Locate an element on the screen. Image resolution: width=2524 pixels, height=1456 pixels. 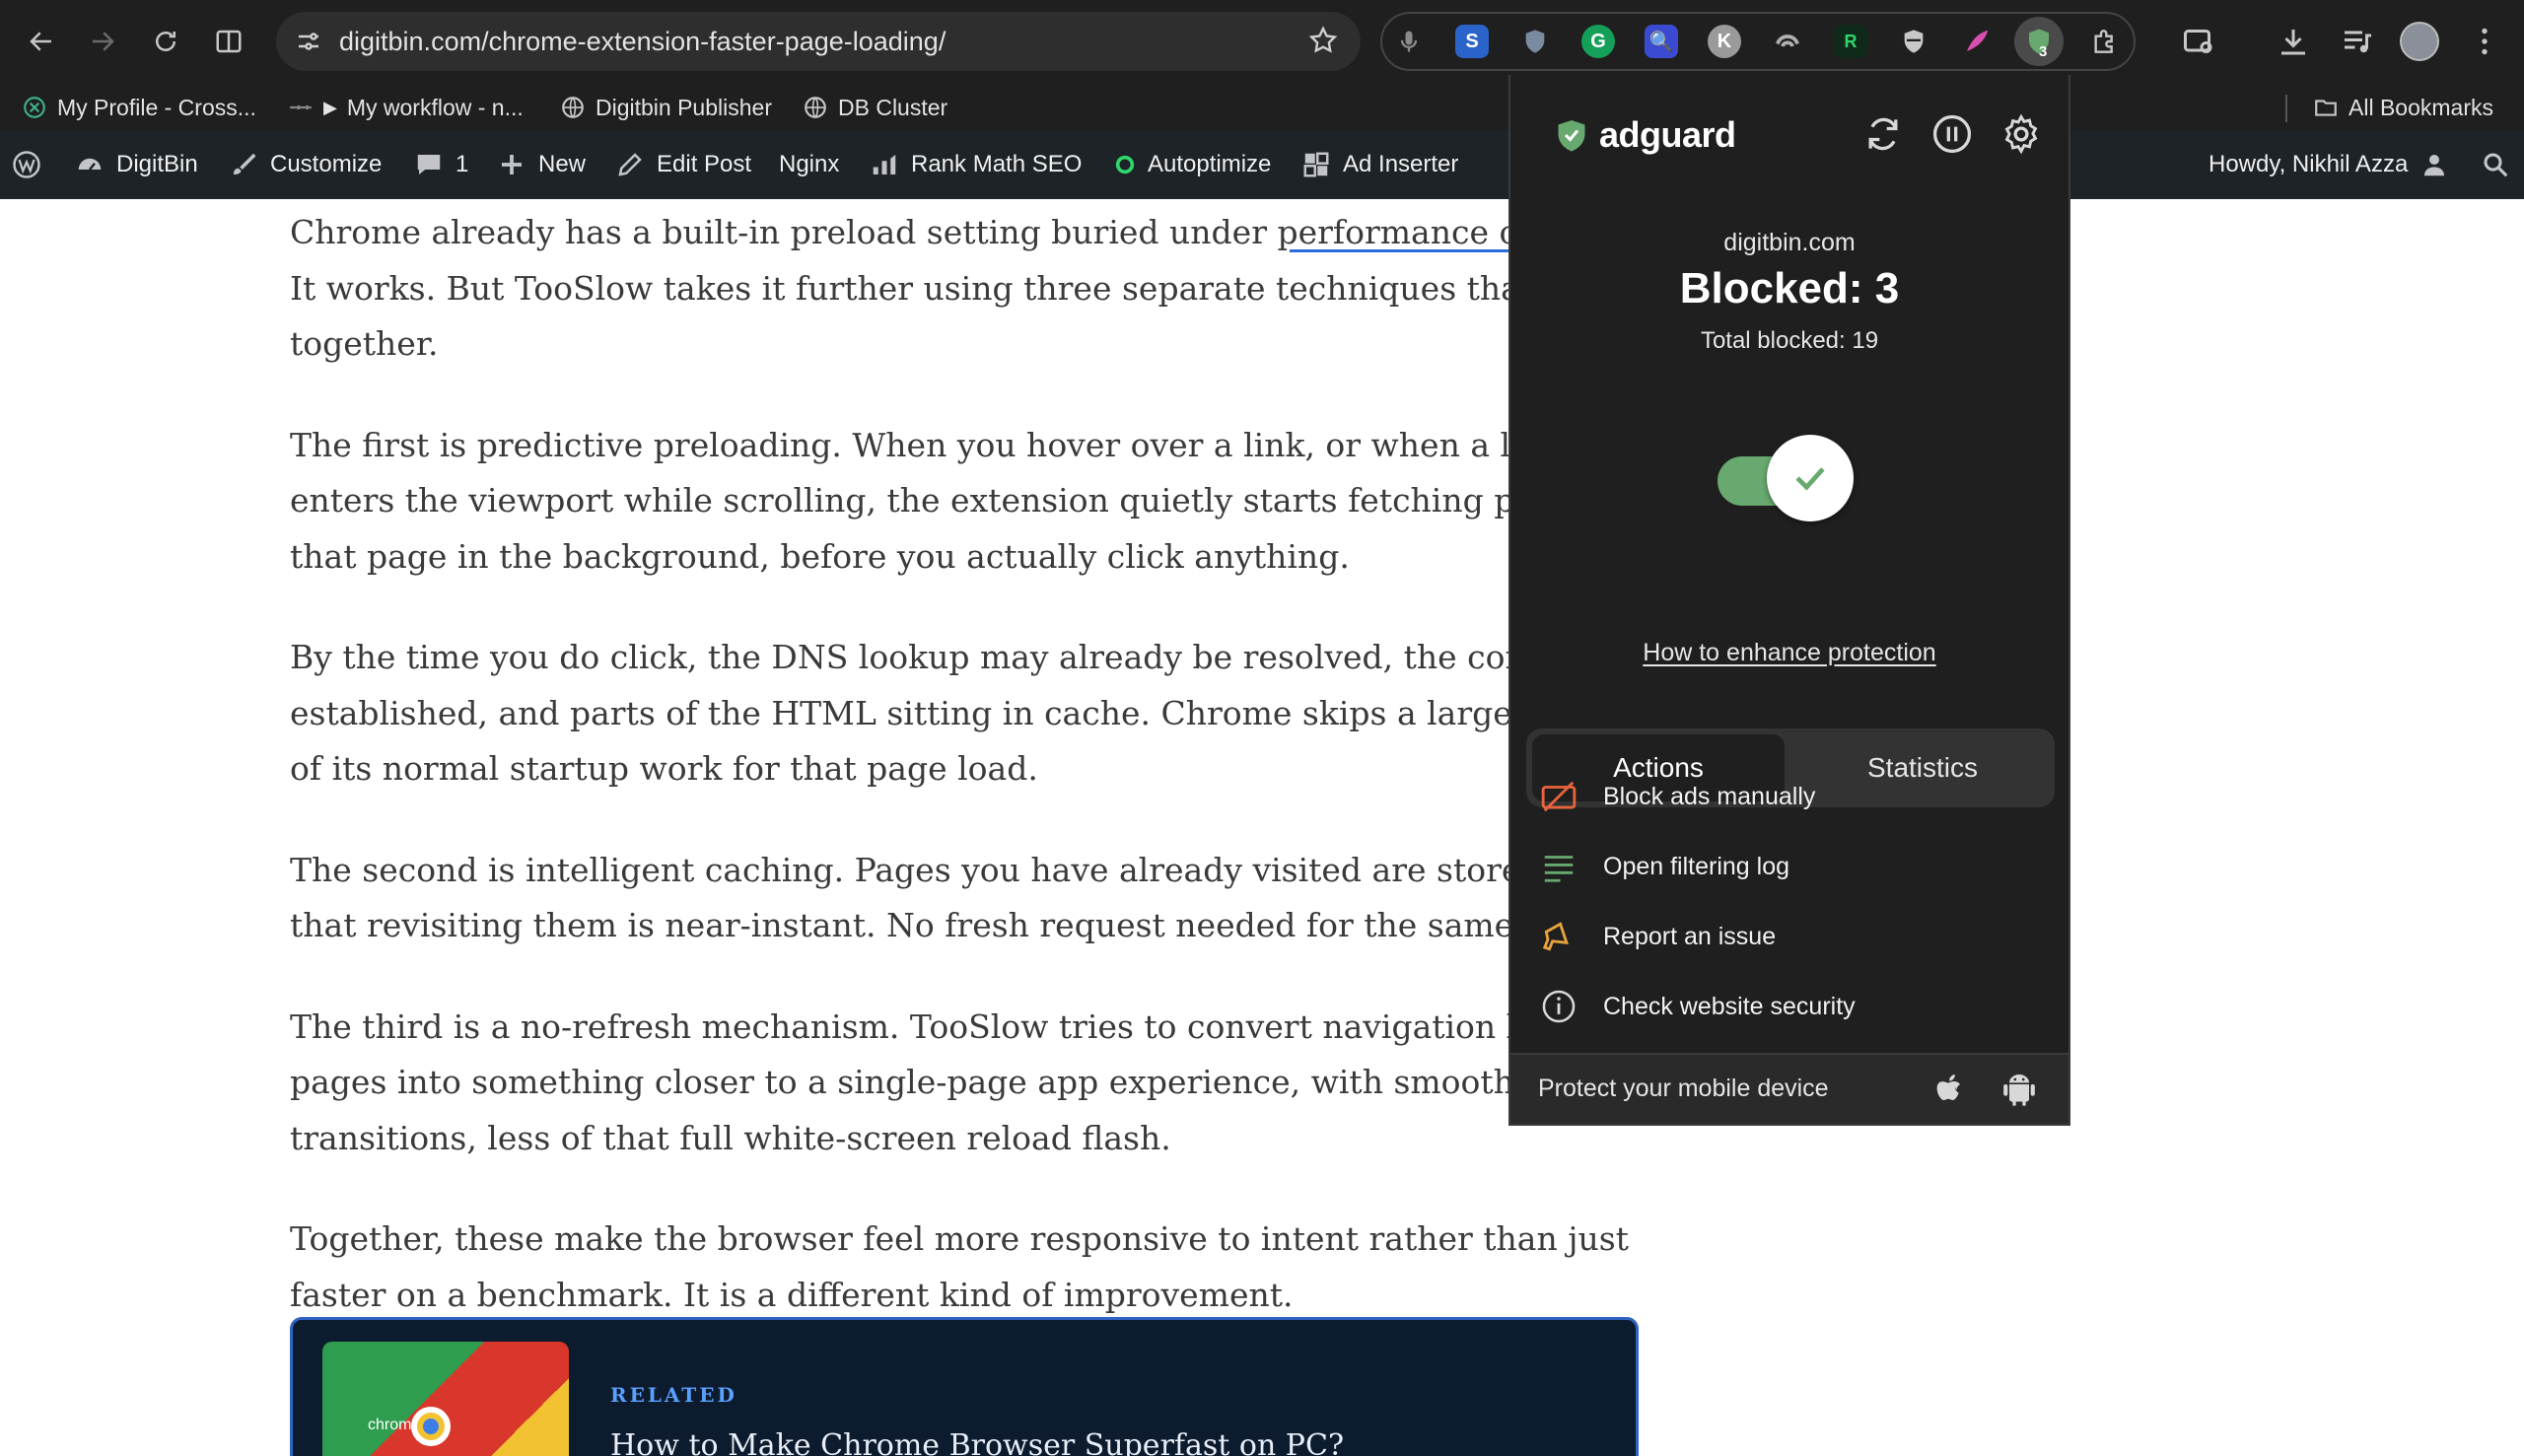
r-extension-icon: R is located at coordinates (1851, 41).